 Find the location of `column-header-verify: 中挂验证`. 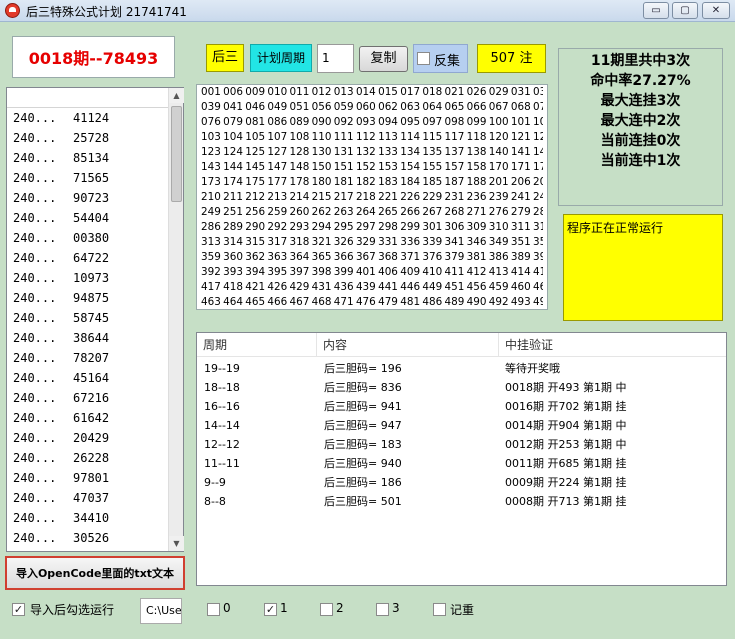

column-header-verify: 中挂验证 is located at coordinates (613, 345).